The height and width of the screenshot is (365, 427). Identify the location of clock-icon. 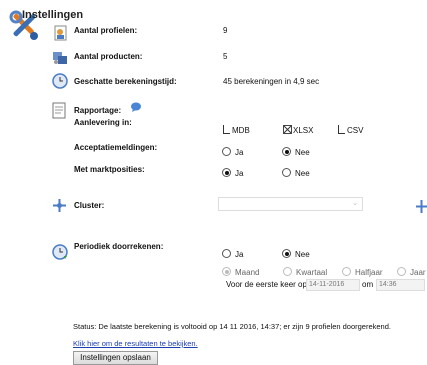
(60, 81).